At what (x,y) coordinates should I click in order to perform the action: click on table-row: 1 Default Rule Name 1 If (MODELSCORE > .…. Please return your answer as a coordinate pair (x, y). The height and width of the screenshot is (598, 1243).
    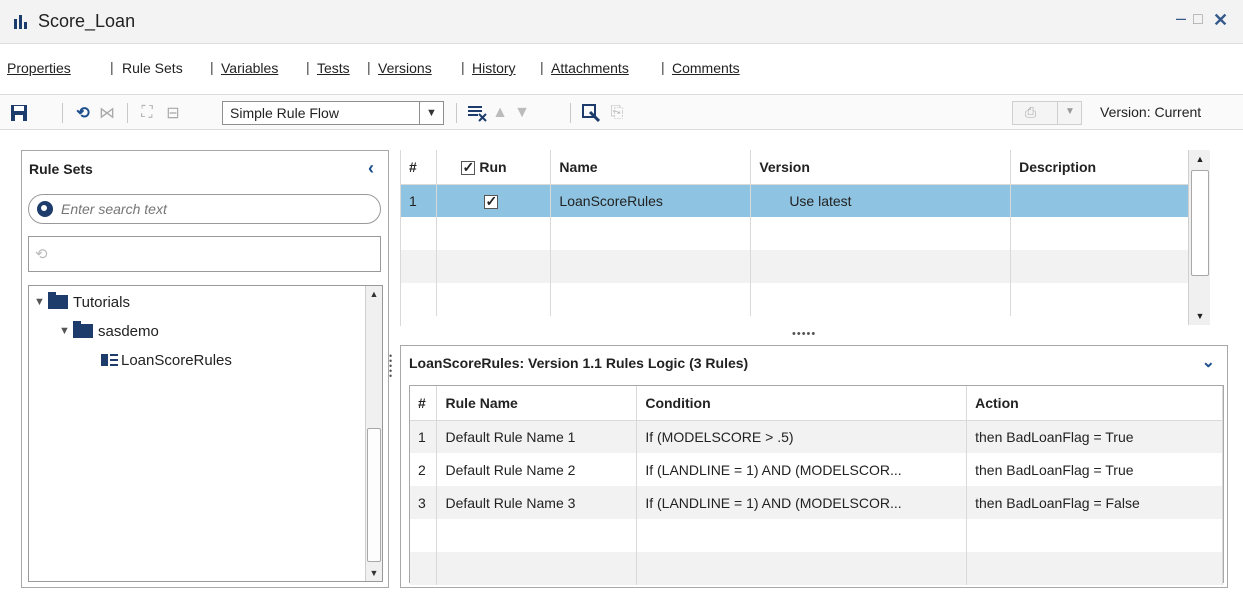
    Looking at the image, I should click on (816, 436).